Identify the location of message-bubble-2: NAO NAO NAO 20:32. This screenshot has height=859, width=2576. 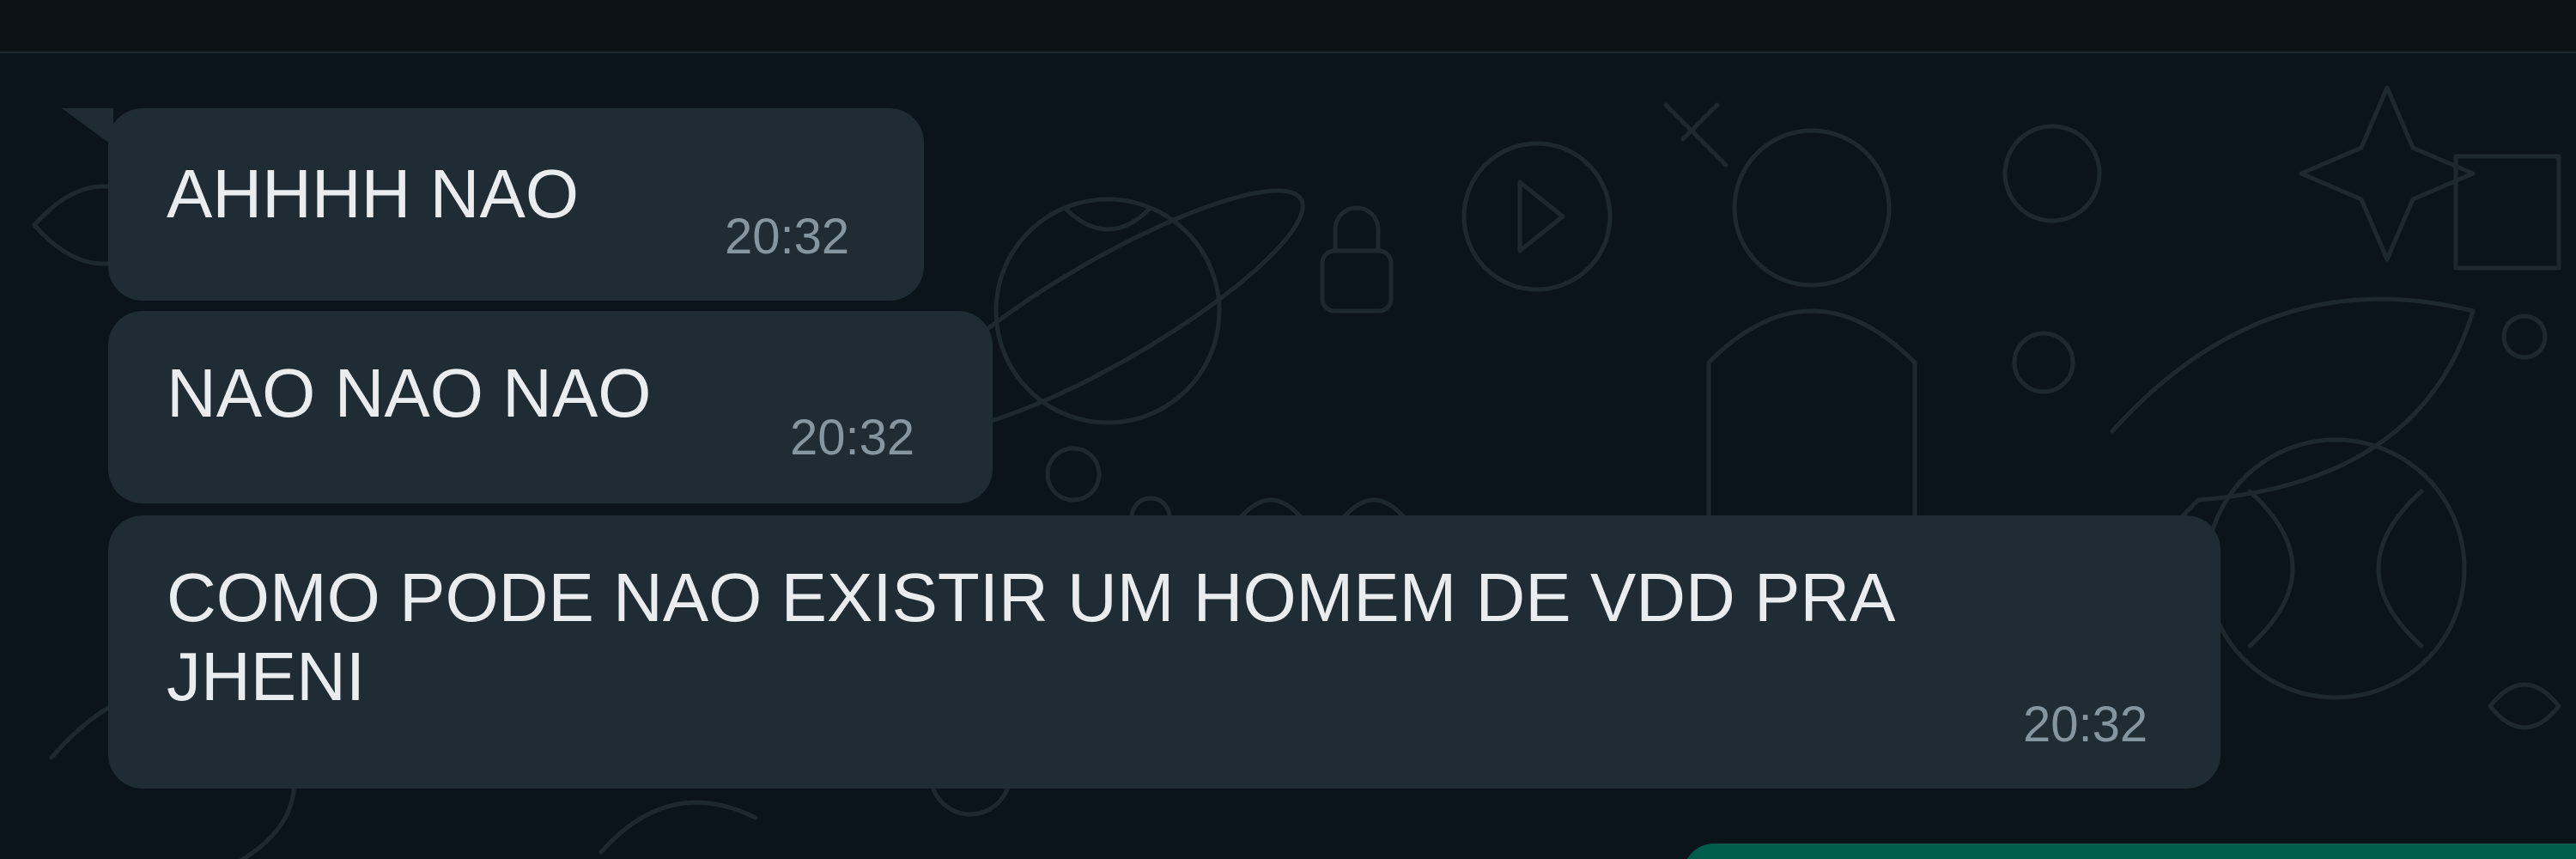
(550, 407).